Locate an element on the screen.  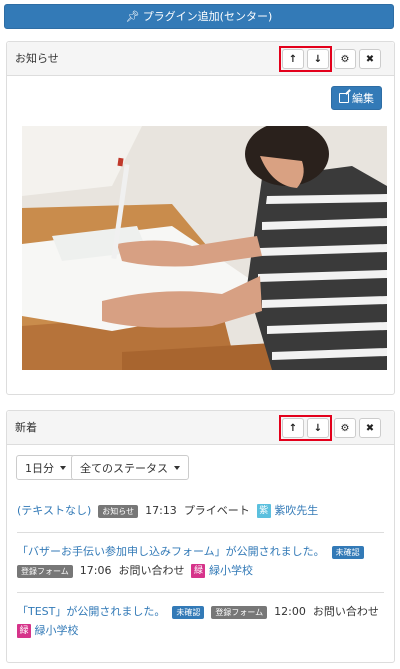
status-dropdown: 全てのステータス is located at coordinates (130, 467).